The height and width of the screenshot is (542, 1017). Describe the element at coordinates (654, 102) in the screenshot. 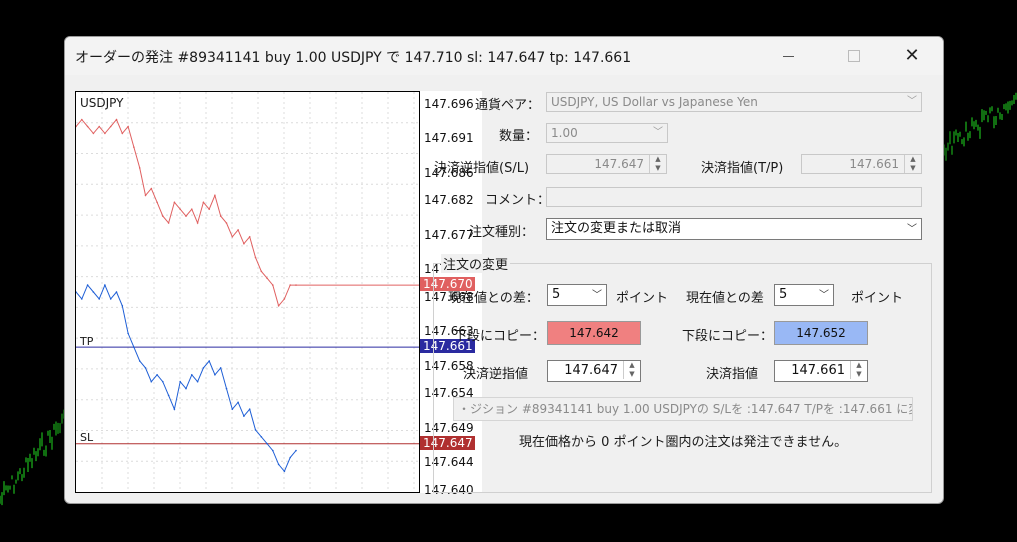

I see `symbol-value: USDJPY, US Dollar vs Japanese Yen` at that location.